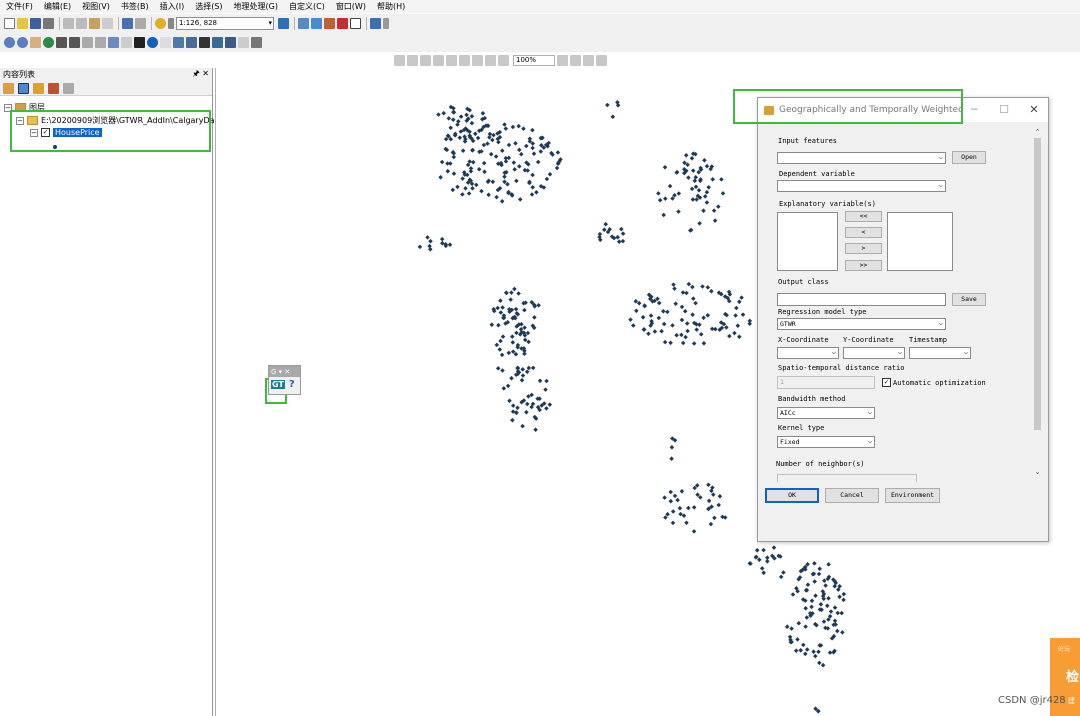  Describe the element at coordinates (307, 6) in the screenshot. I see `menu-item: 自定义(C)` at that location.